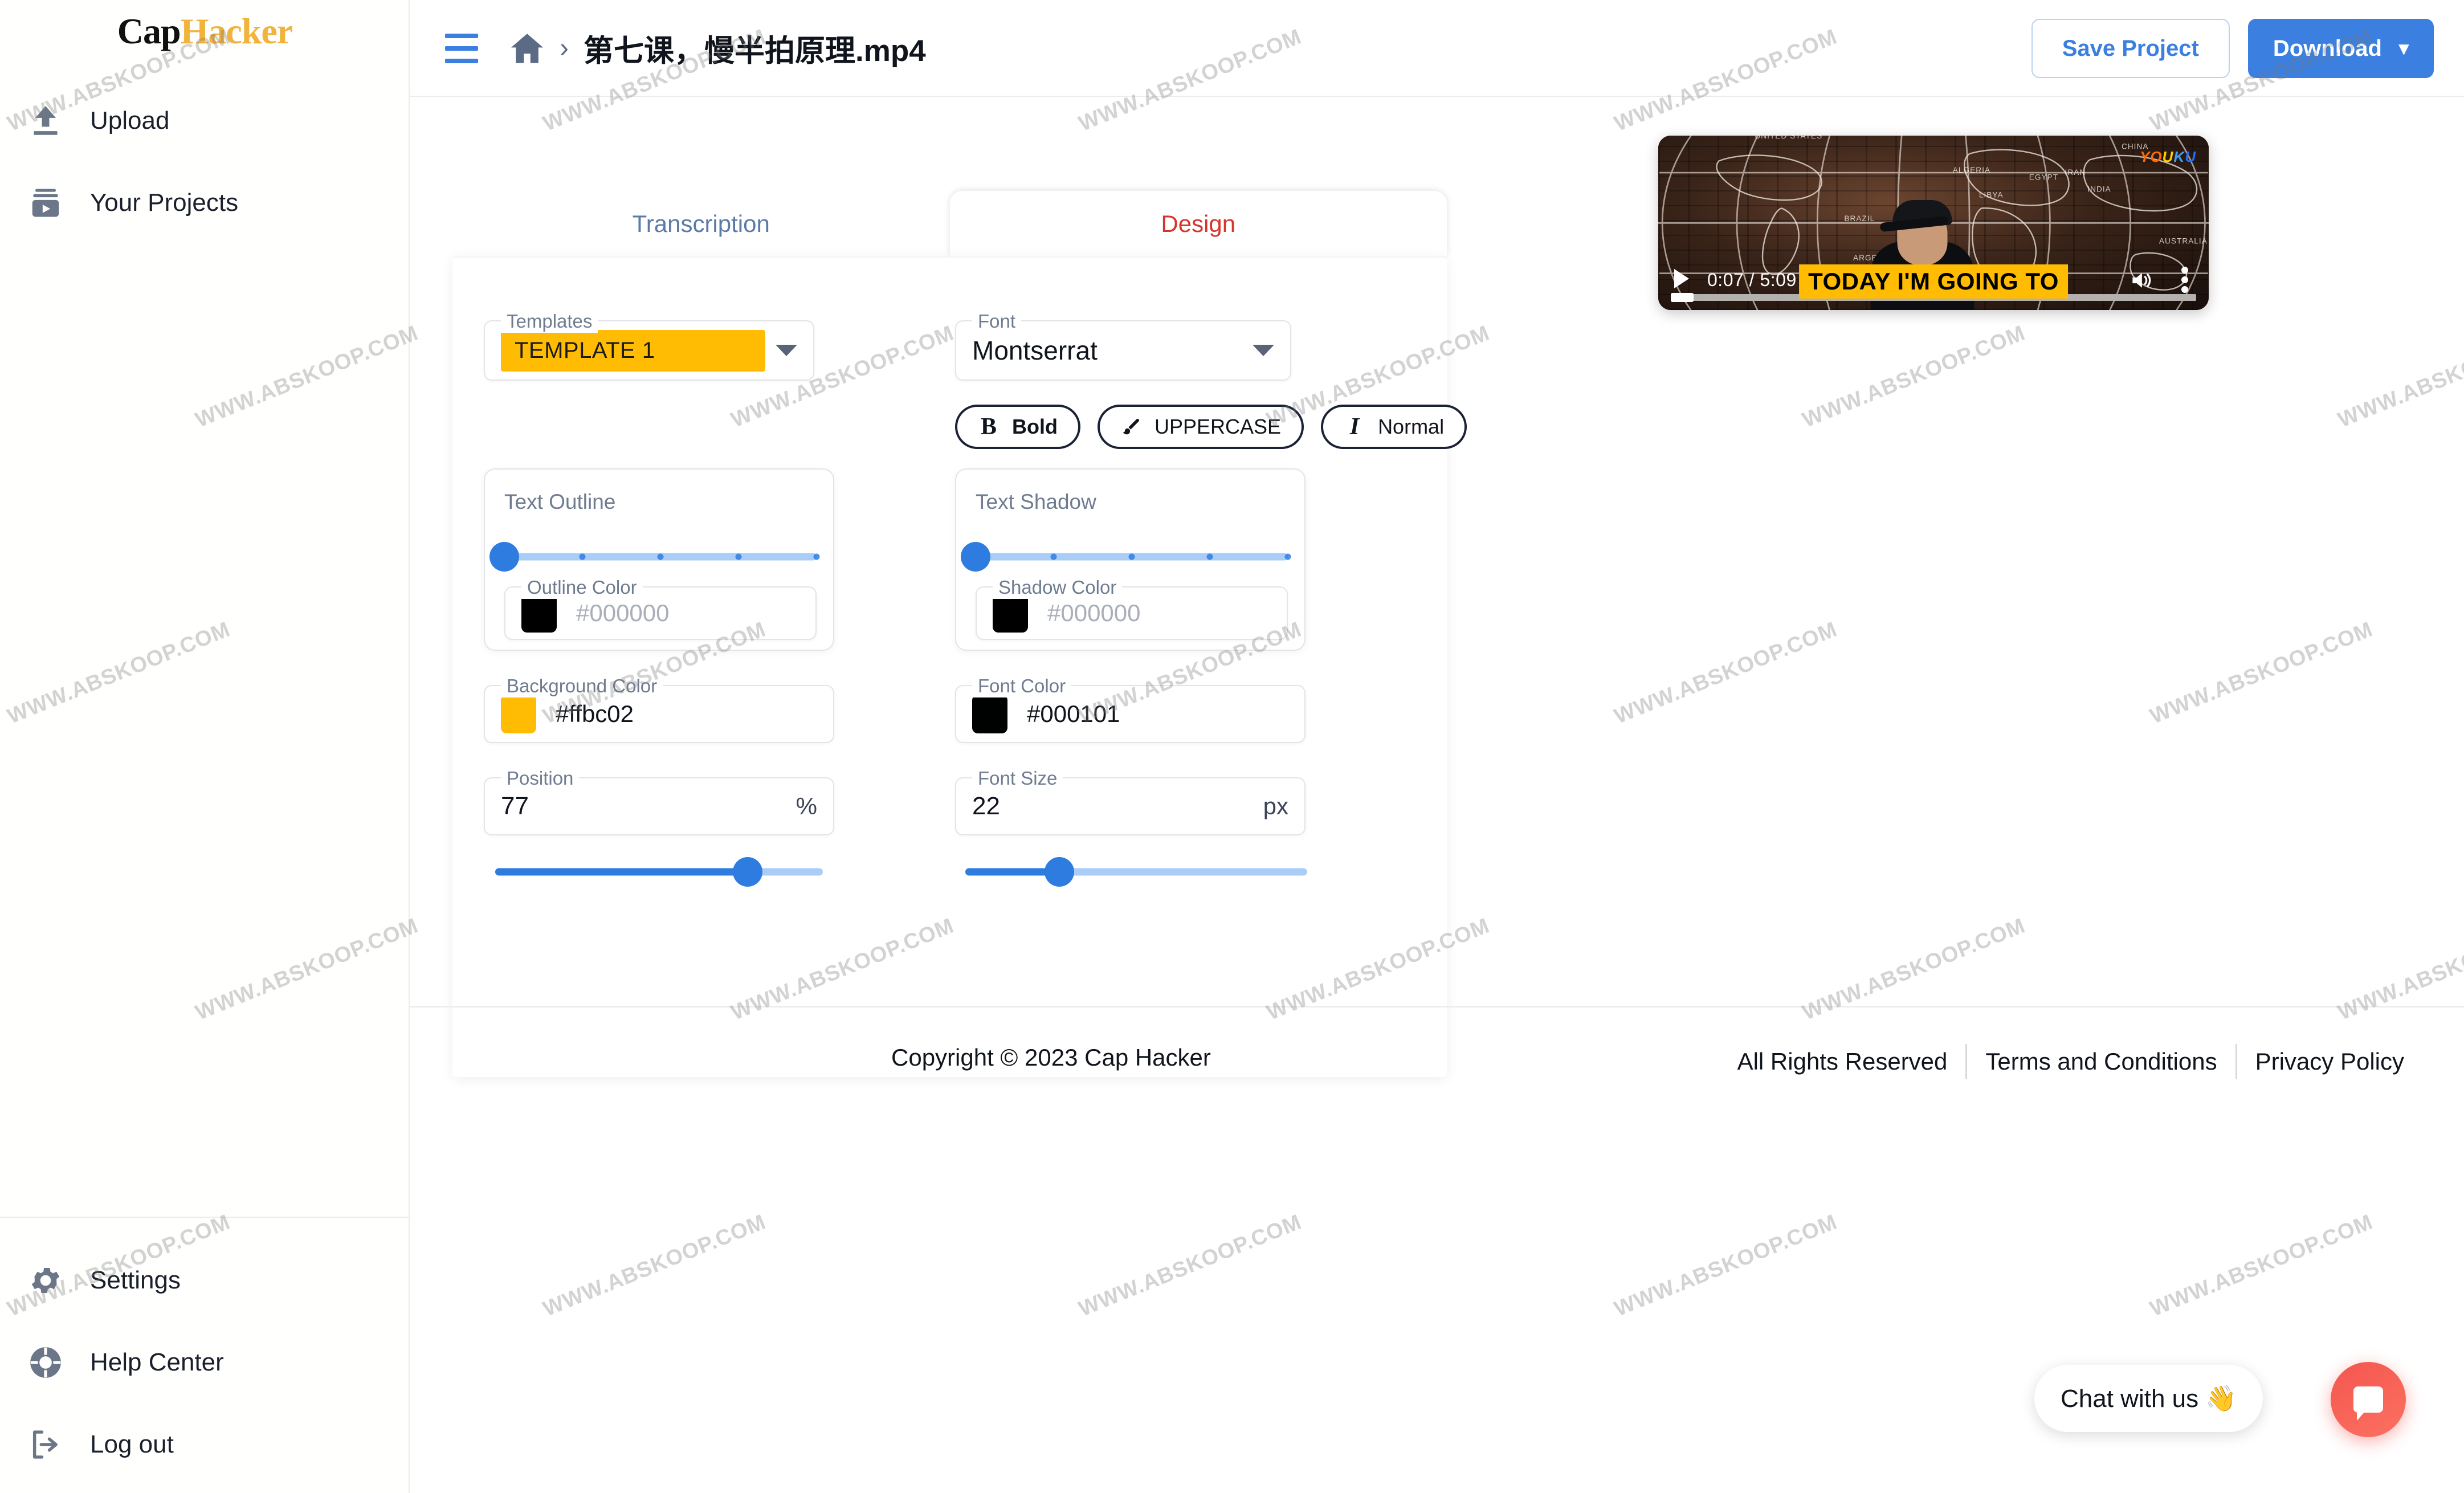 This screenshot has height=1493, width=2464. What do you see at coordinates (1022, 686) in the screenshot?
I see `font-color-label: Font Color` at bounding box center [1022, 686].